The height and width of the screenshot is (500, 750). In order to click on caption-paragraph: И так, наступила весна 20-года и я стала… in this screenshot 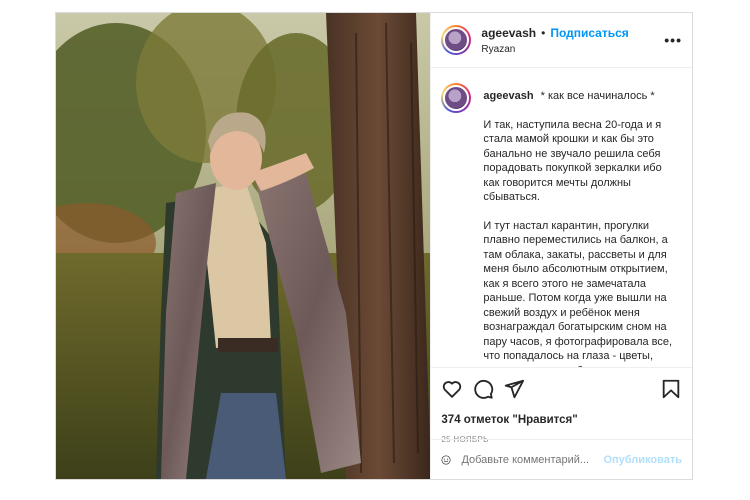, I will do `click(572, 161)`.